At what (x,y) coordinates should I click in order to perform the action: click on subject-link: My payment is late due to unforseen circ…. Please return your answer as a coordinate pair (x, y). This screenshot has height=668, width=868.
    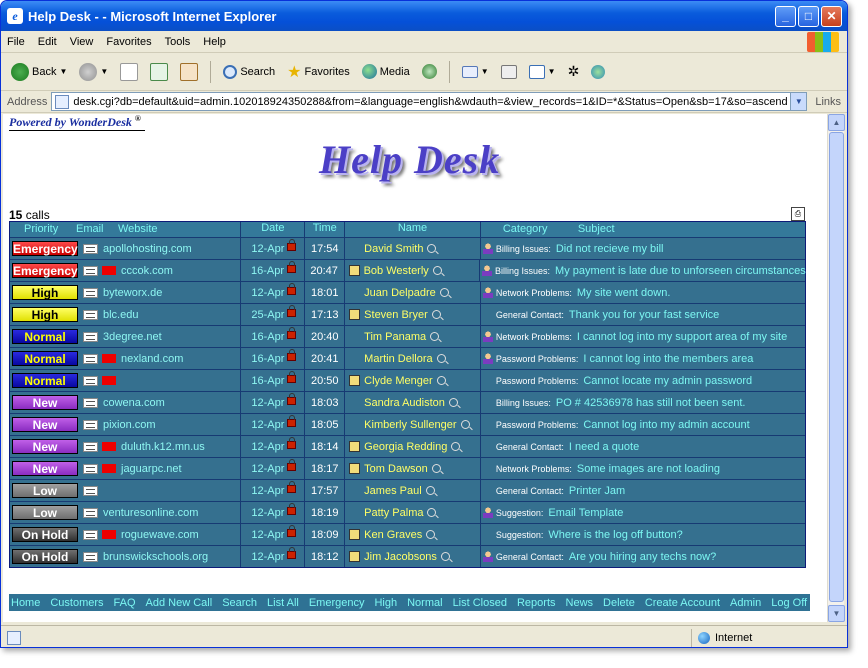
    Looking at the image, I should click on (680, 271).